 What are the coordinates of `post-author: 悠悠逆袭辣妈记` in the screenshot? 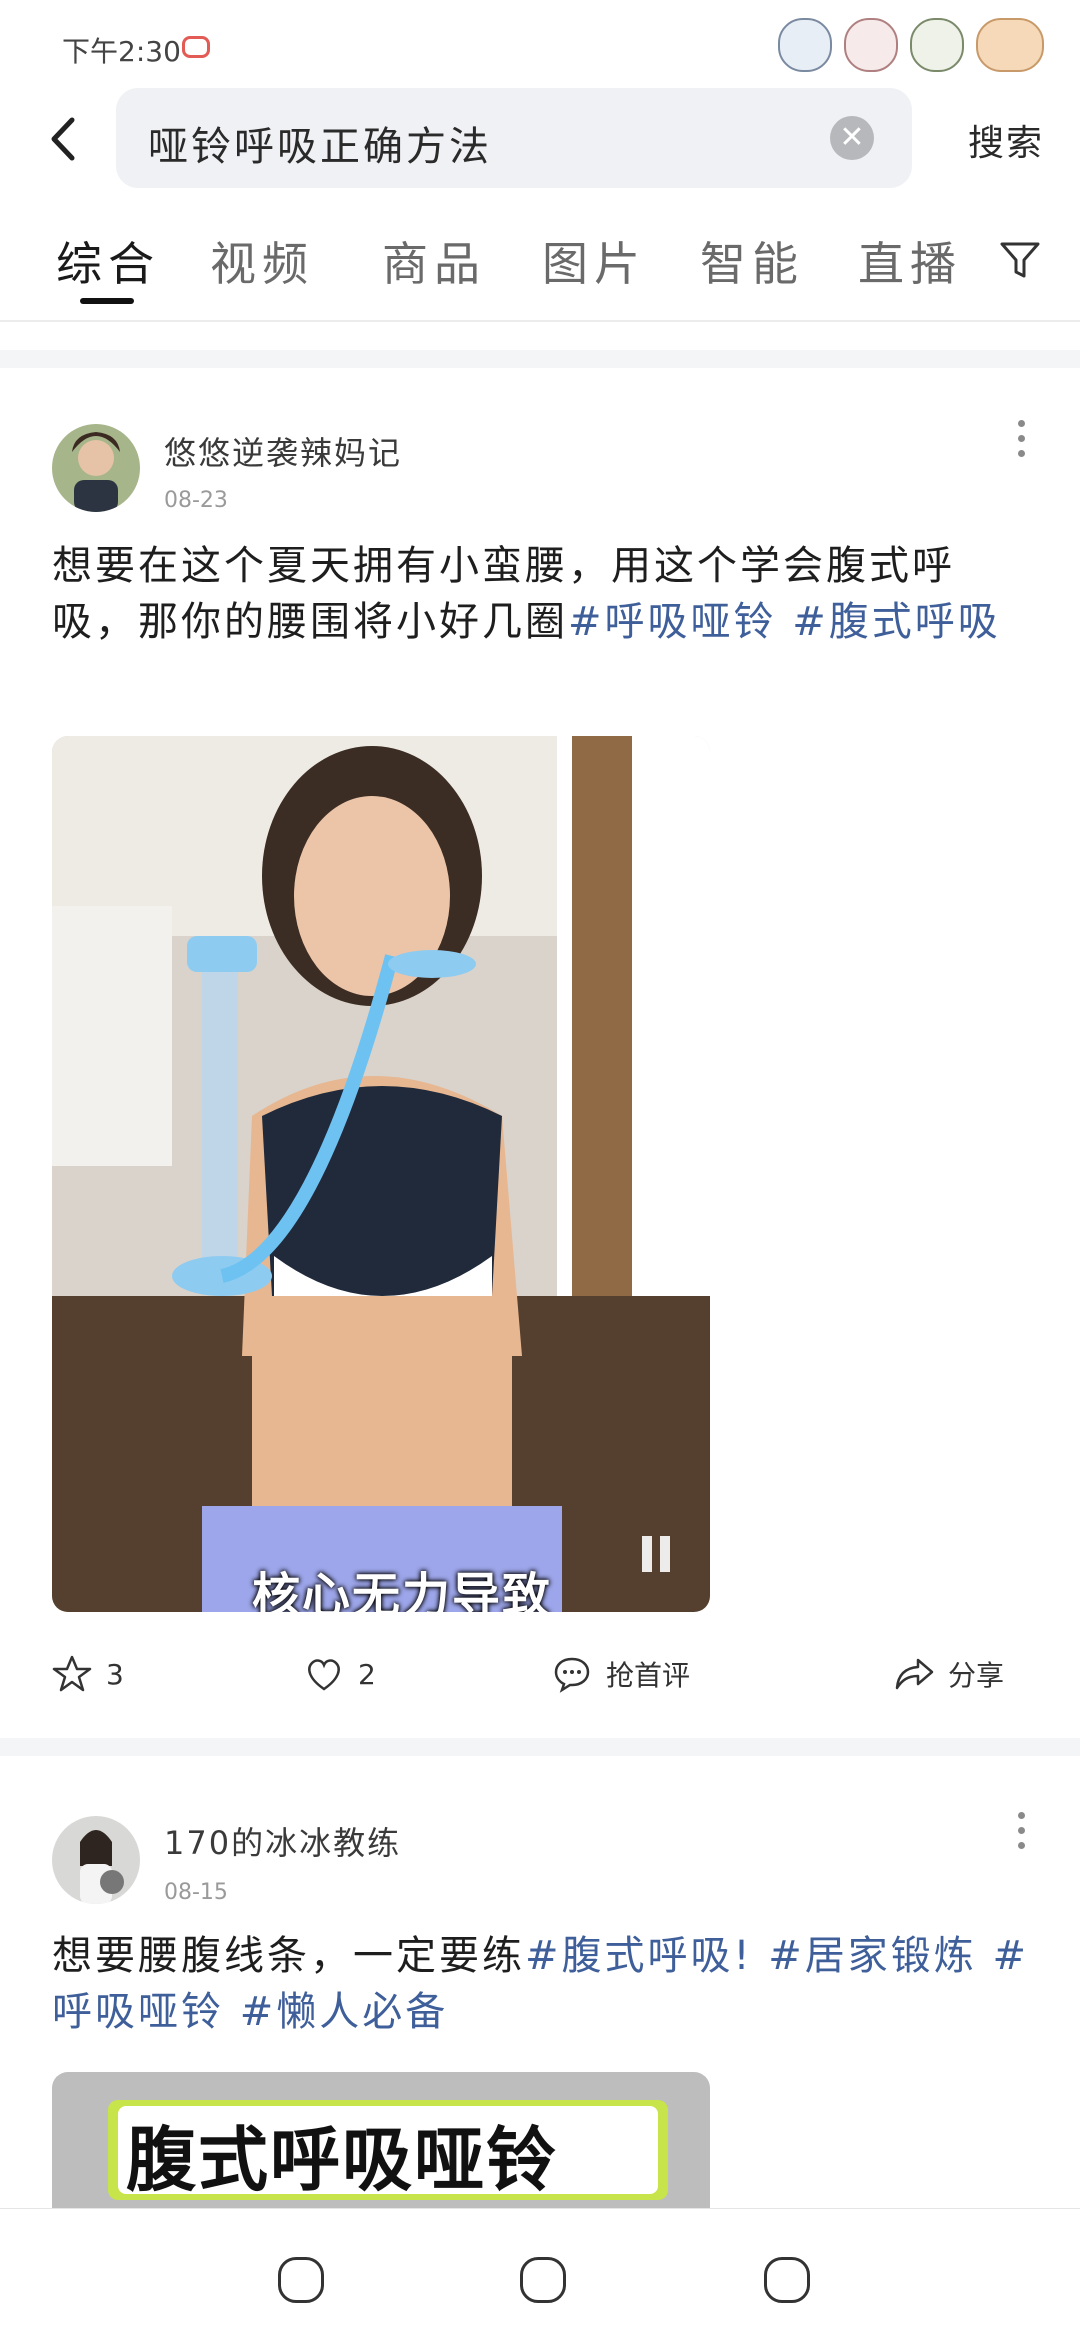 It's located at (283, 451).